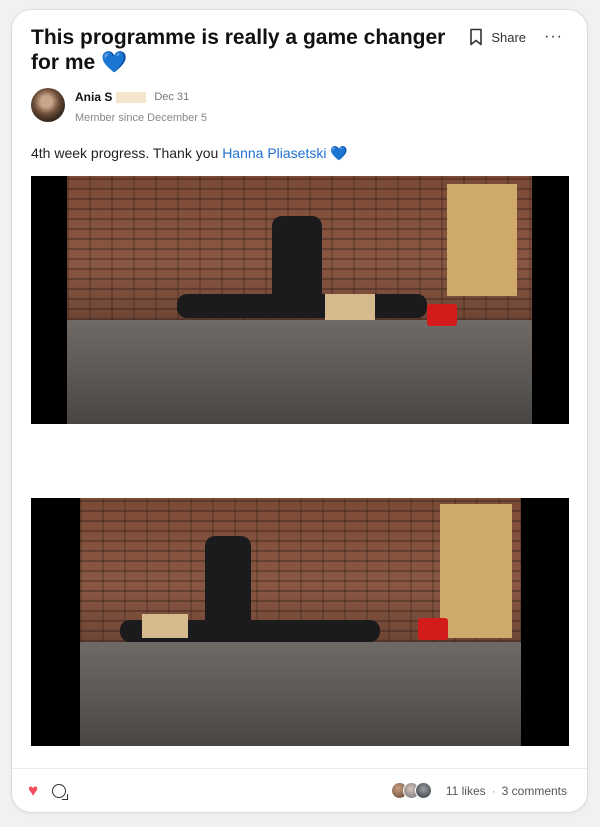  Describe the element at coordinates (476, 37) in the screenshot. I see `bookmark-icon` at that location.